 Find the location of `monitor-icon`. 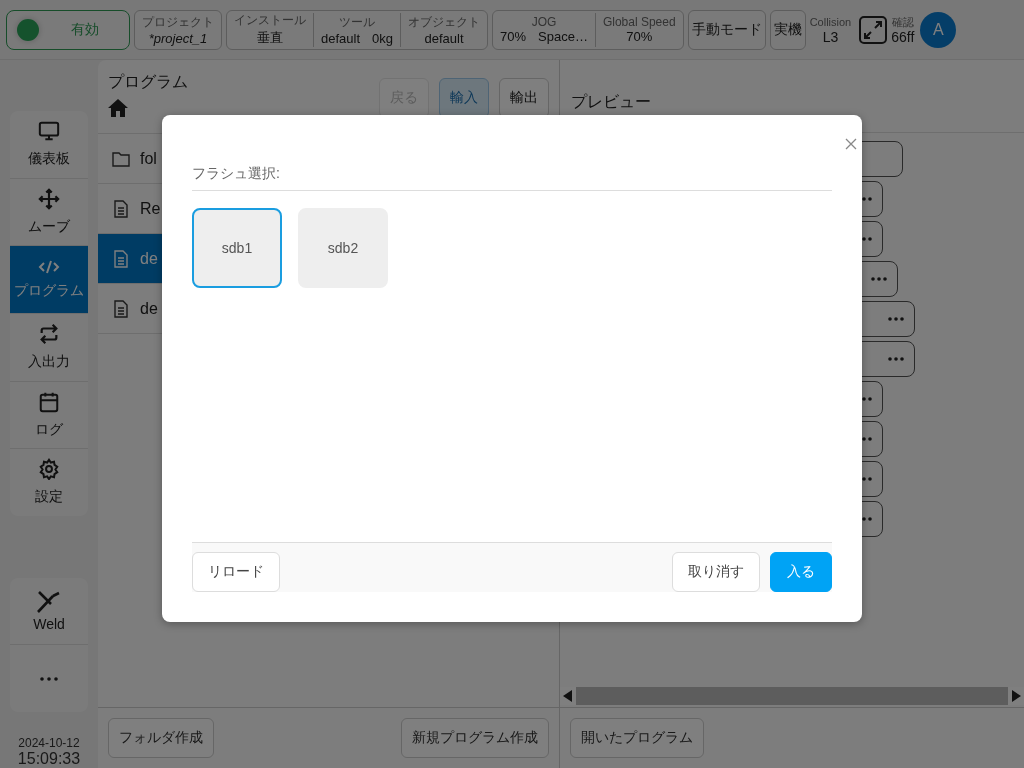

monitor-icon is located at coordinates (49, 131).